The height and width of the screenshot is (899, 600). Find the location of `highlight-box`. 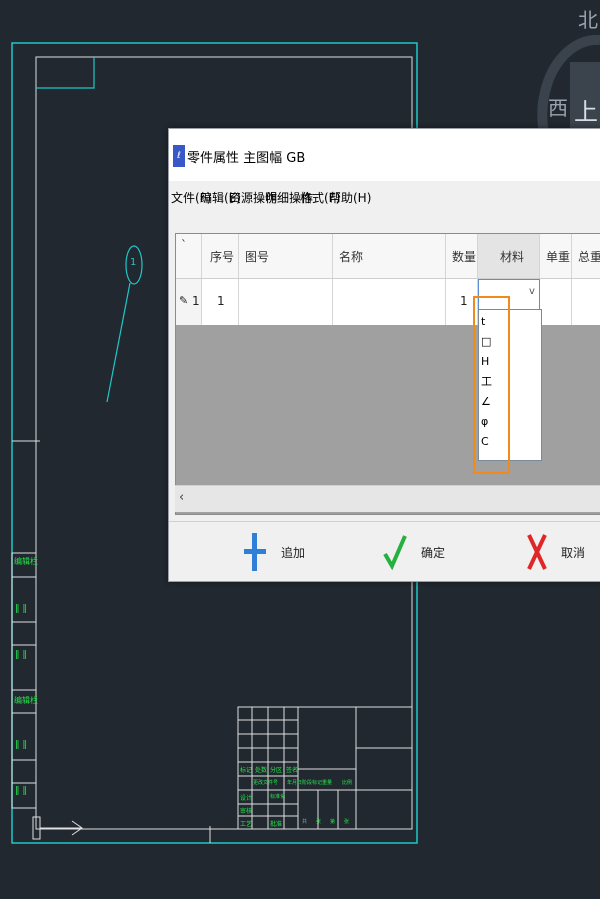

highlight-box is located at coordinates (491, 385).